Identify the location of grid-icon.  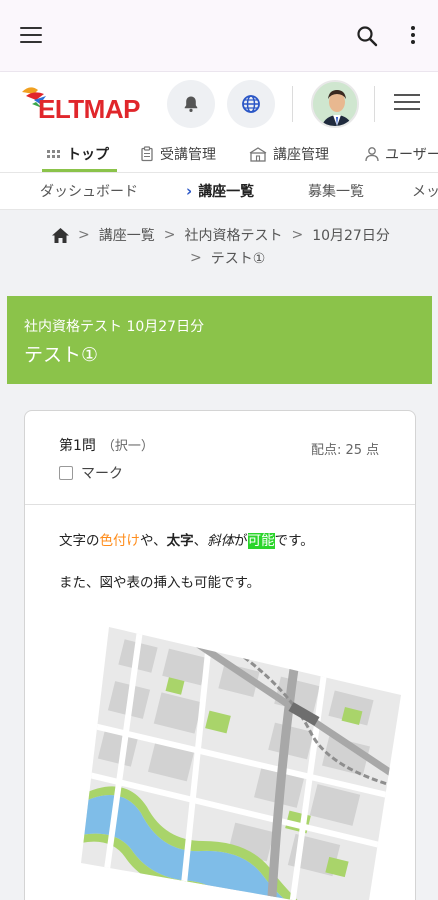
(53, 154).